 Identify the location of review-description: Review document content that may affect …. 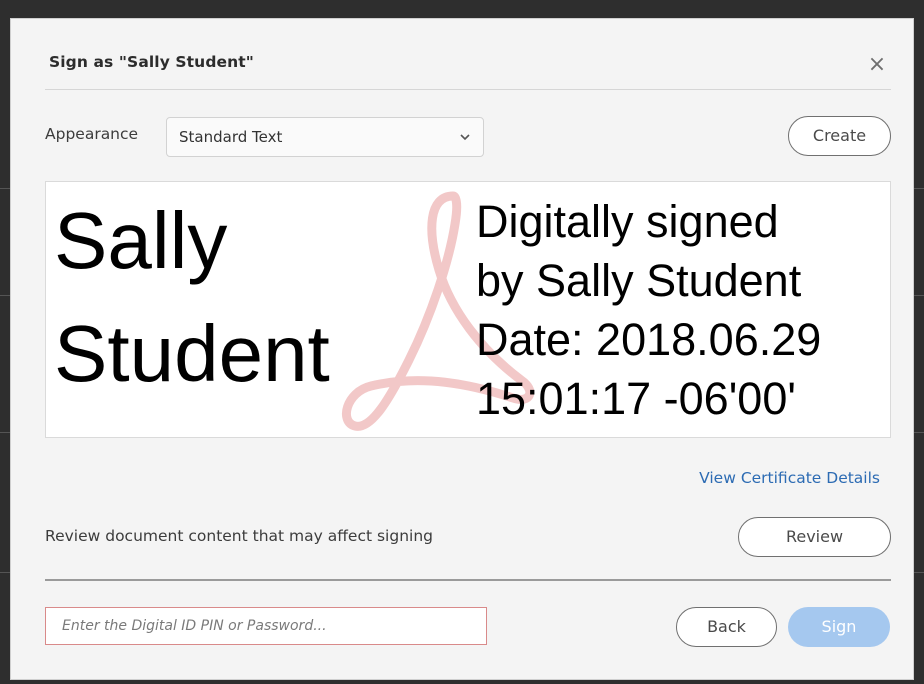
(239, 536).